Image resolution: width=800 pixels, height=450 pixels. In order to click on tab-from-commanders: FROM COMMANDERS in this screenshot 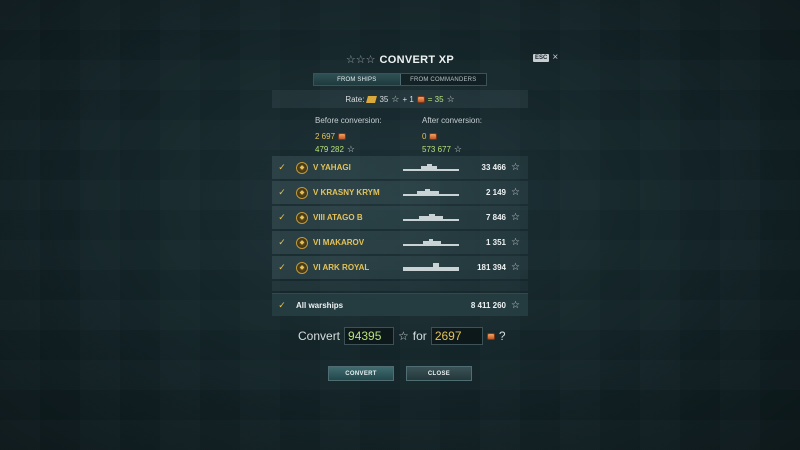, I will do `click(444, 79)`.